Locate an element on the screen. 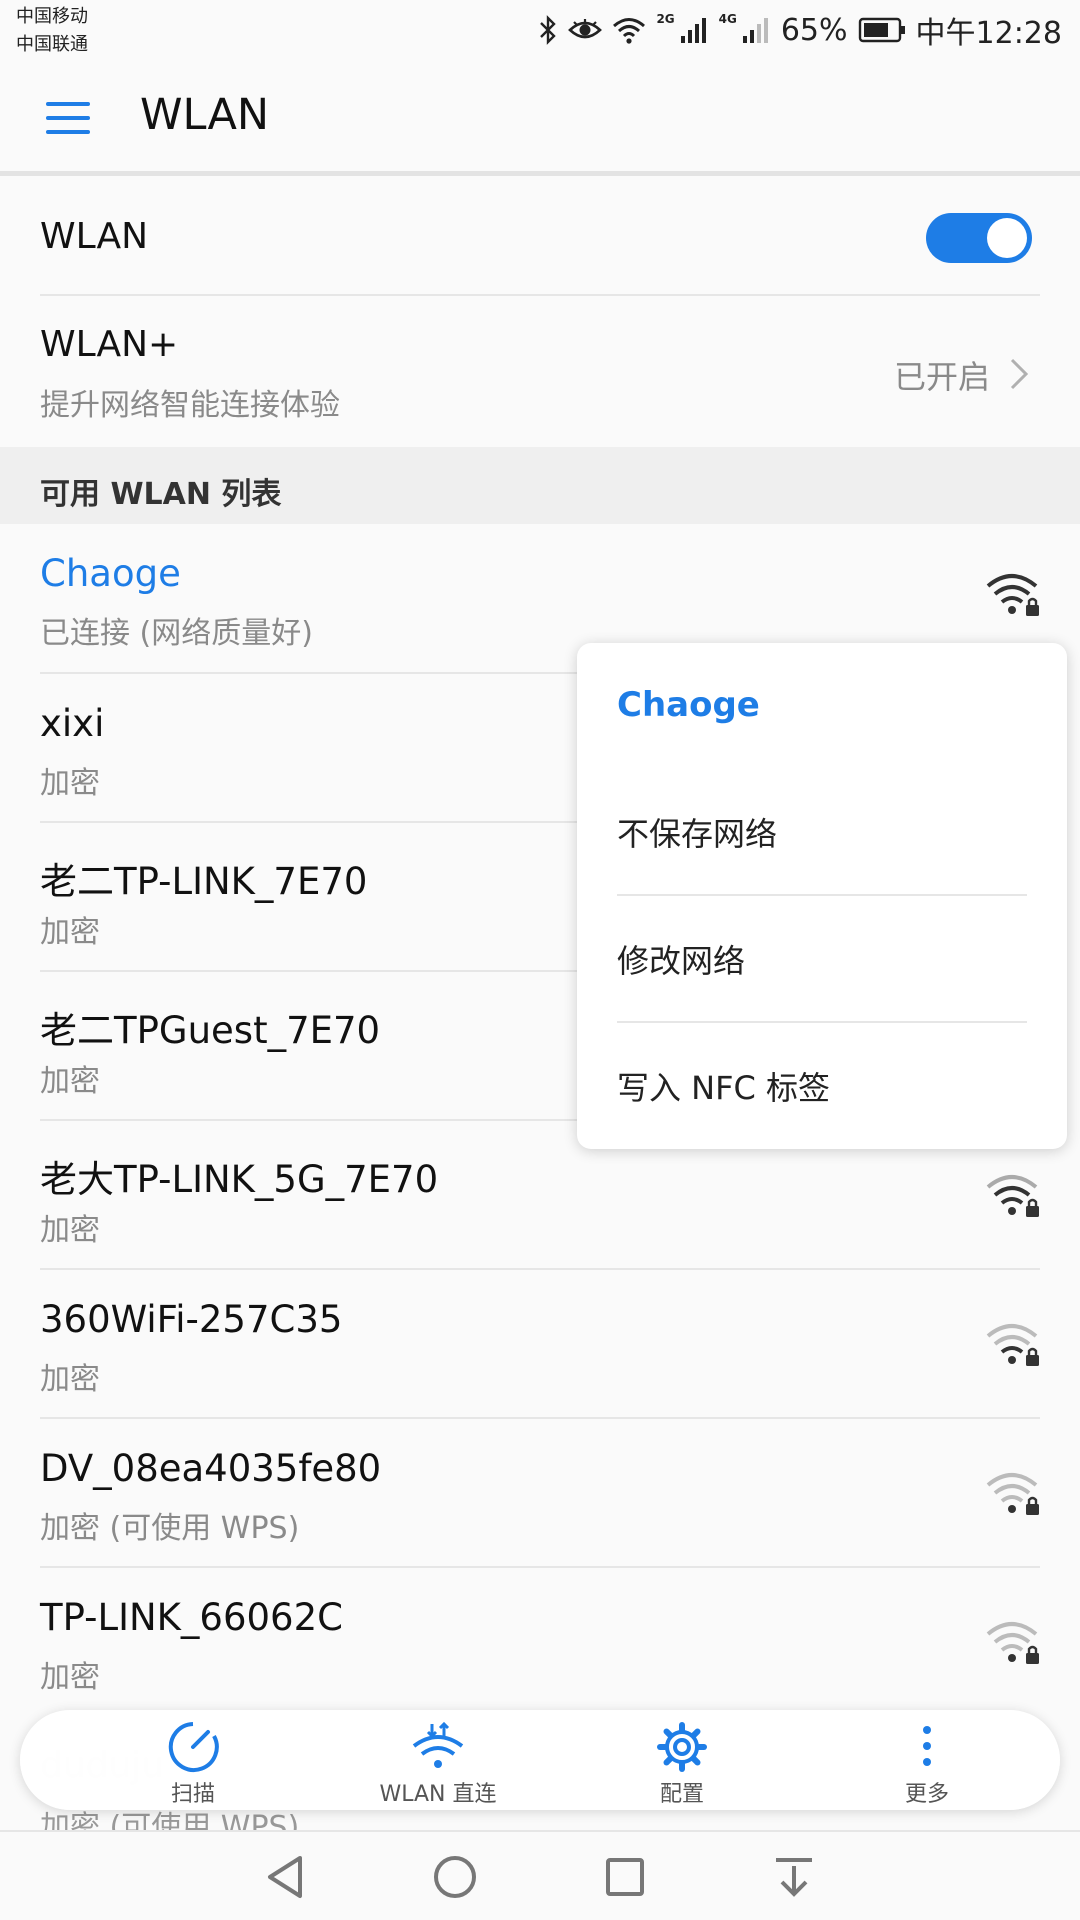  write-nfc-tag-item: 写入 NFC 标签 is located at coordinates (823, 1086).